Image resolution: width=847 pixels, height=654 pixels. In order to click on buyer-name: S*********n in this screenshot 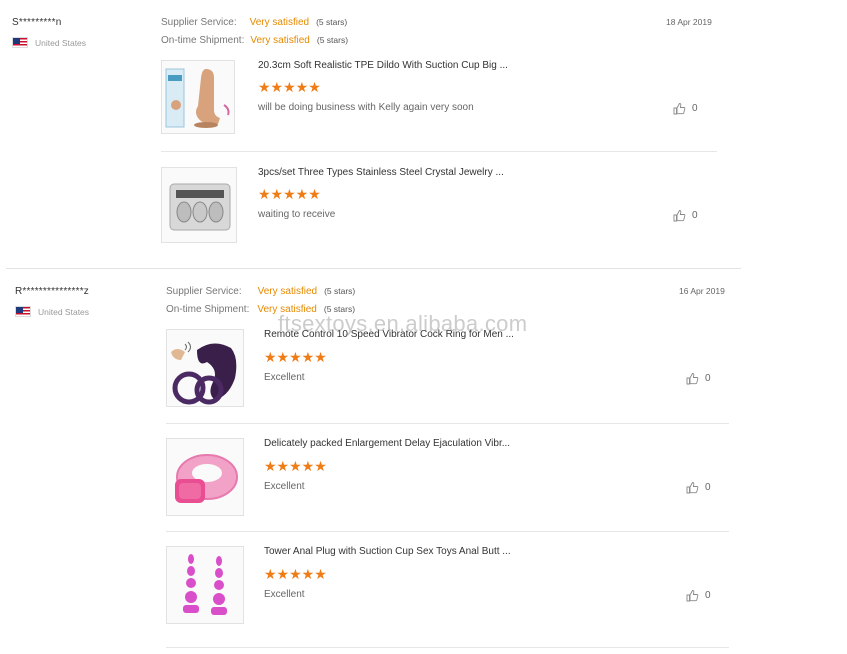, I will do `click(37, 22)`.